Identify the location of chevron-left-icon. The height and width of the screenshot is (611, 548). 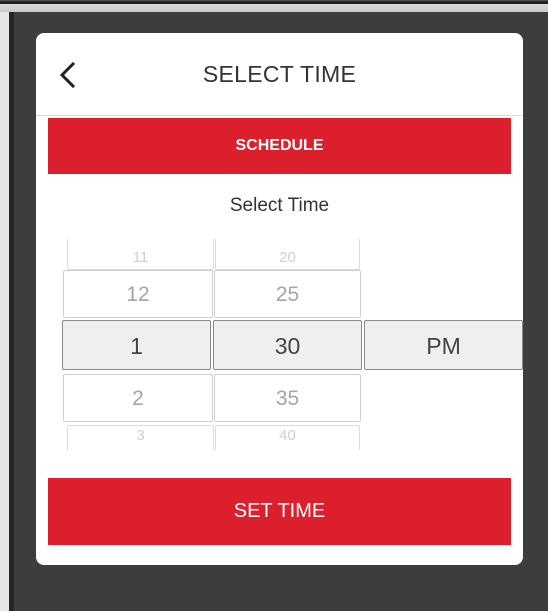
(67, 75).